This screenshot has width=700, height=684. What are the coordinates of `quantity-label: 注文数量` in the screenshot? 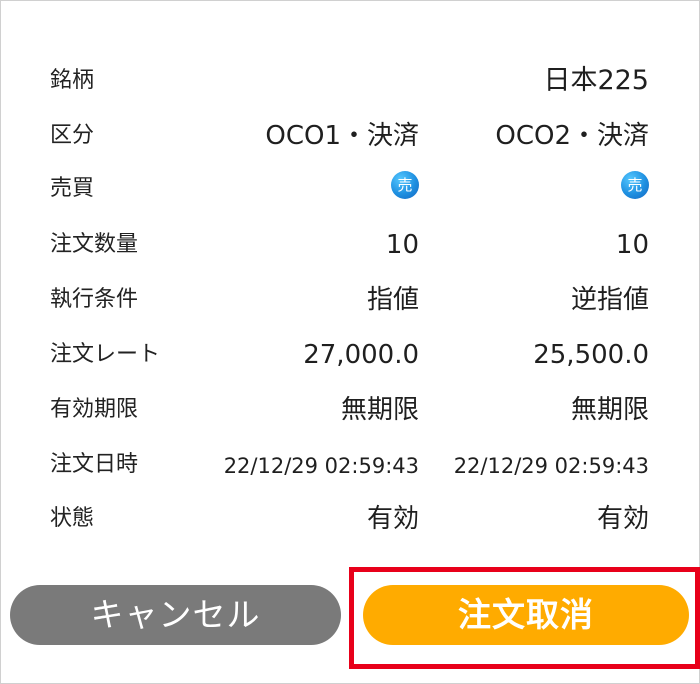 It's located at (94, 244).